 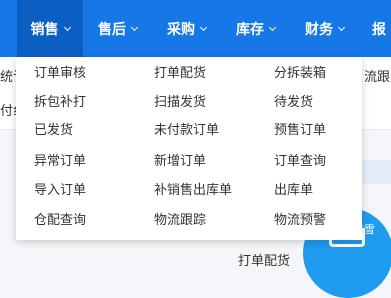 I want to click on nav-sales: 销售, so click(x=50, y=28).